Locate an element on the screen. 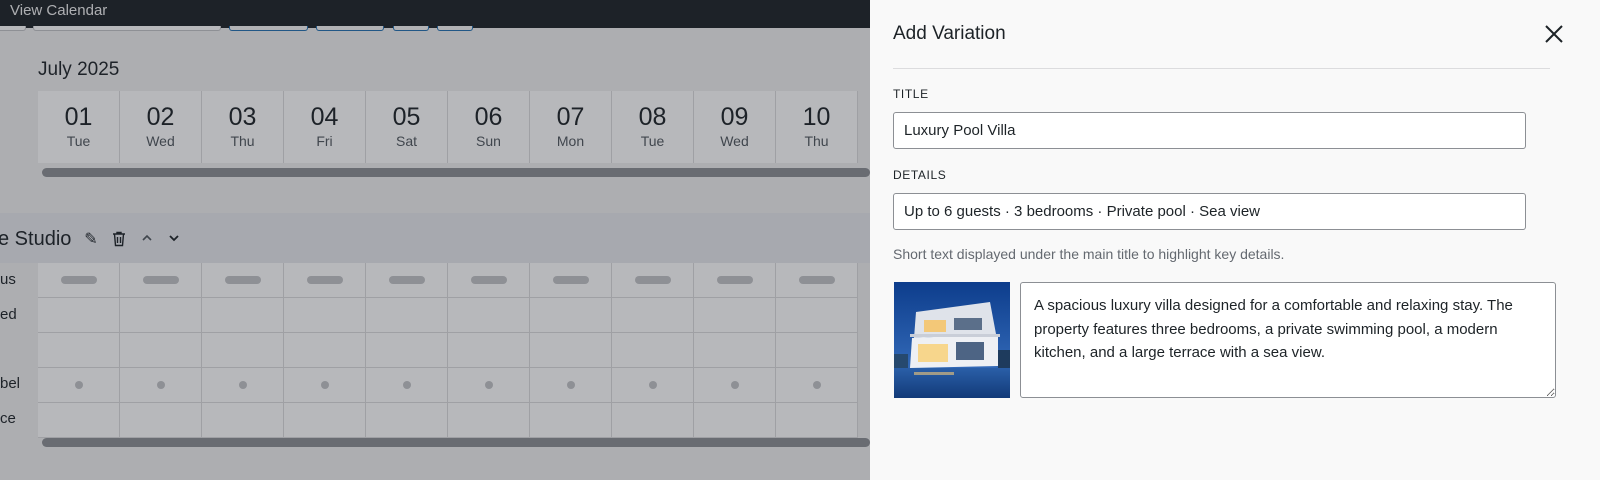  villa-thumbnail is located at coordinates (952, 340).